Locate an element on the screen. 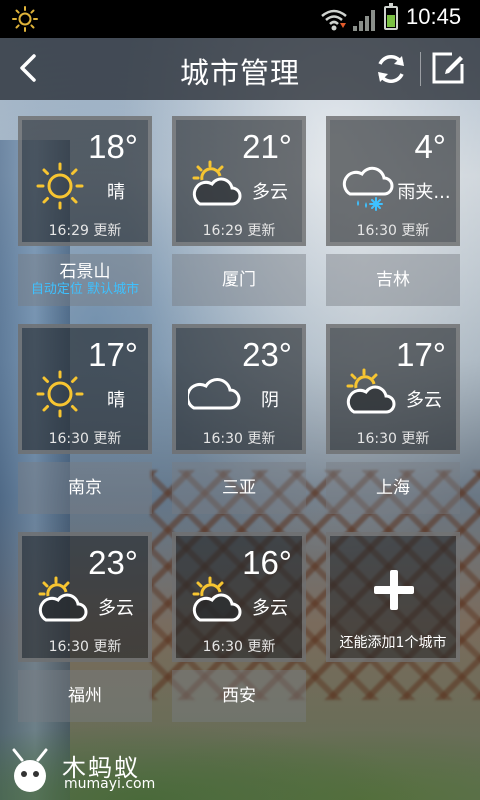 The height and width of the screenshot is (800, 480). city-tags: 自动定位 默认城市 is located at coordinates (85, 290).